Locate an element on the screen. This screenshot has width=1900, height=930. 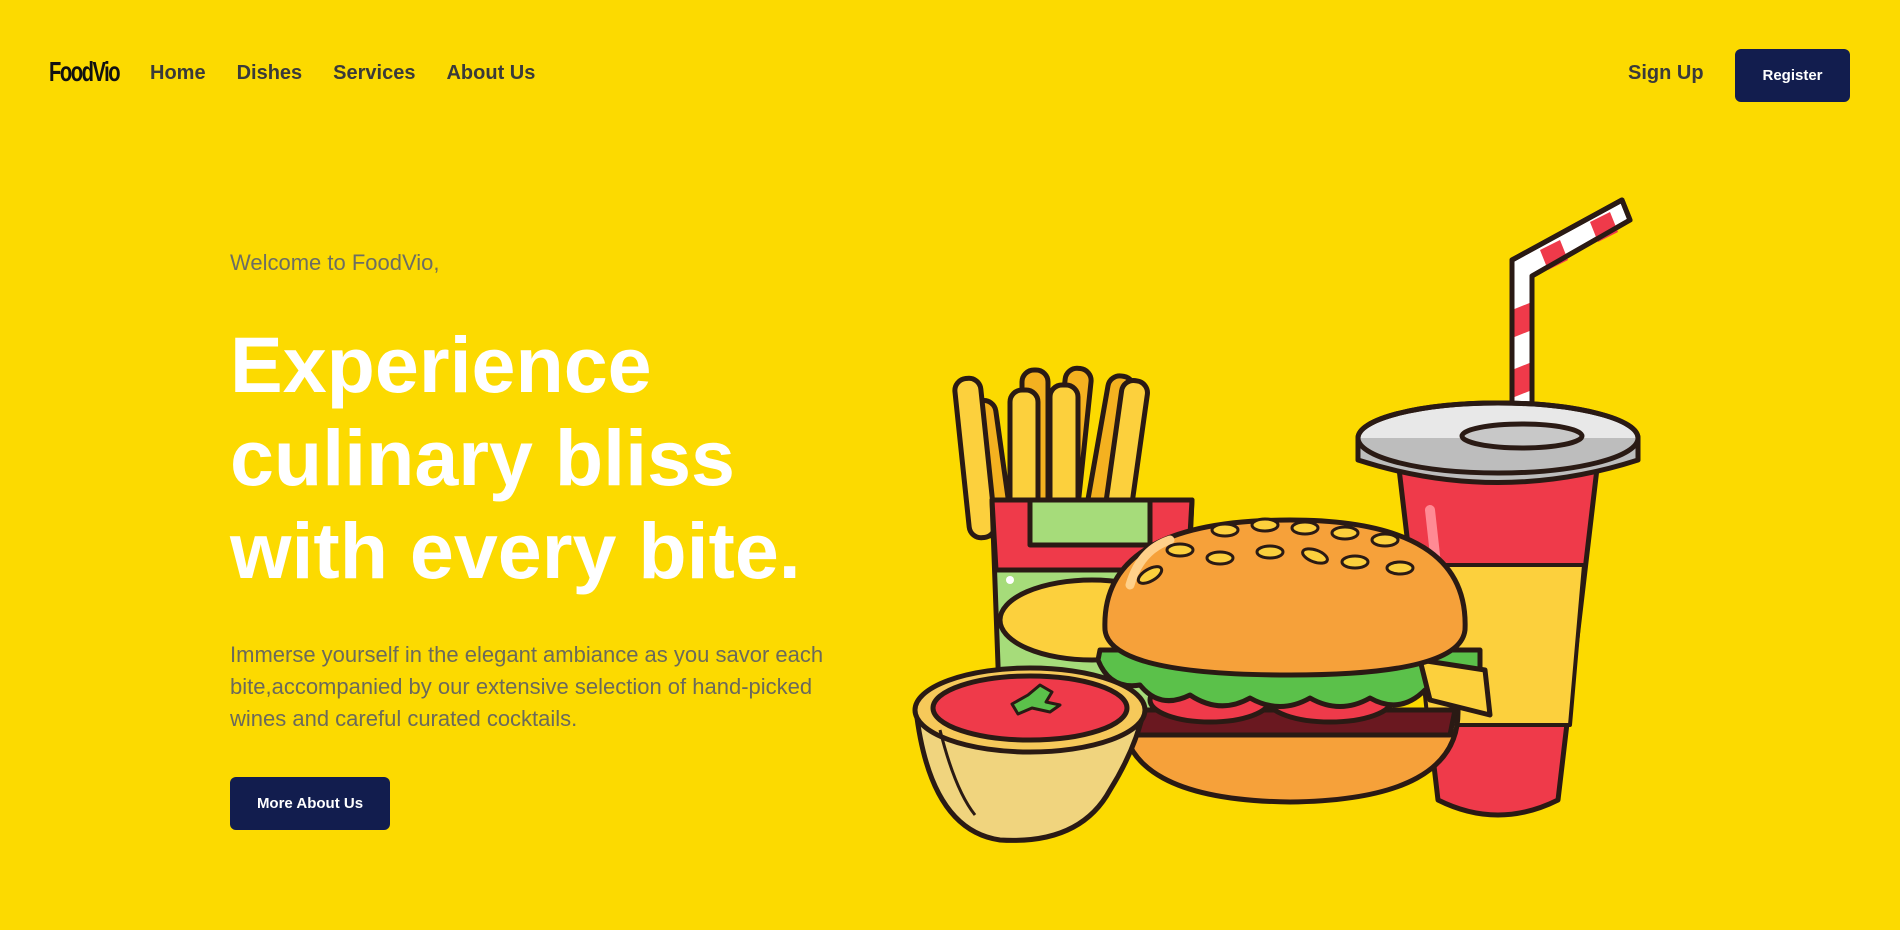
nav-link-services: Services is located at coordinates (374, 73).